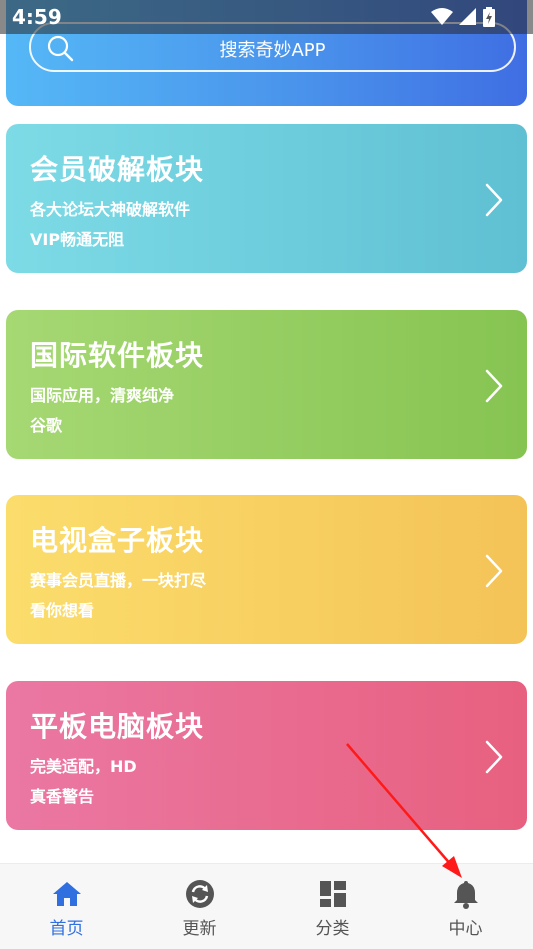 This screenshot has width=533, height=949. What do you see at coordinates (110, 209) in the screenshot?
I see `card-subtitle: 各大论坛大神破解软件` at bounding box center [110, 209].